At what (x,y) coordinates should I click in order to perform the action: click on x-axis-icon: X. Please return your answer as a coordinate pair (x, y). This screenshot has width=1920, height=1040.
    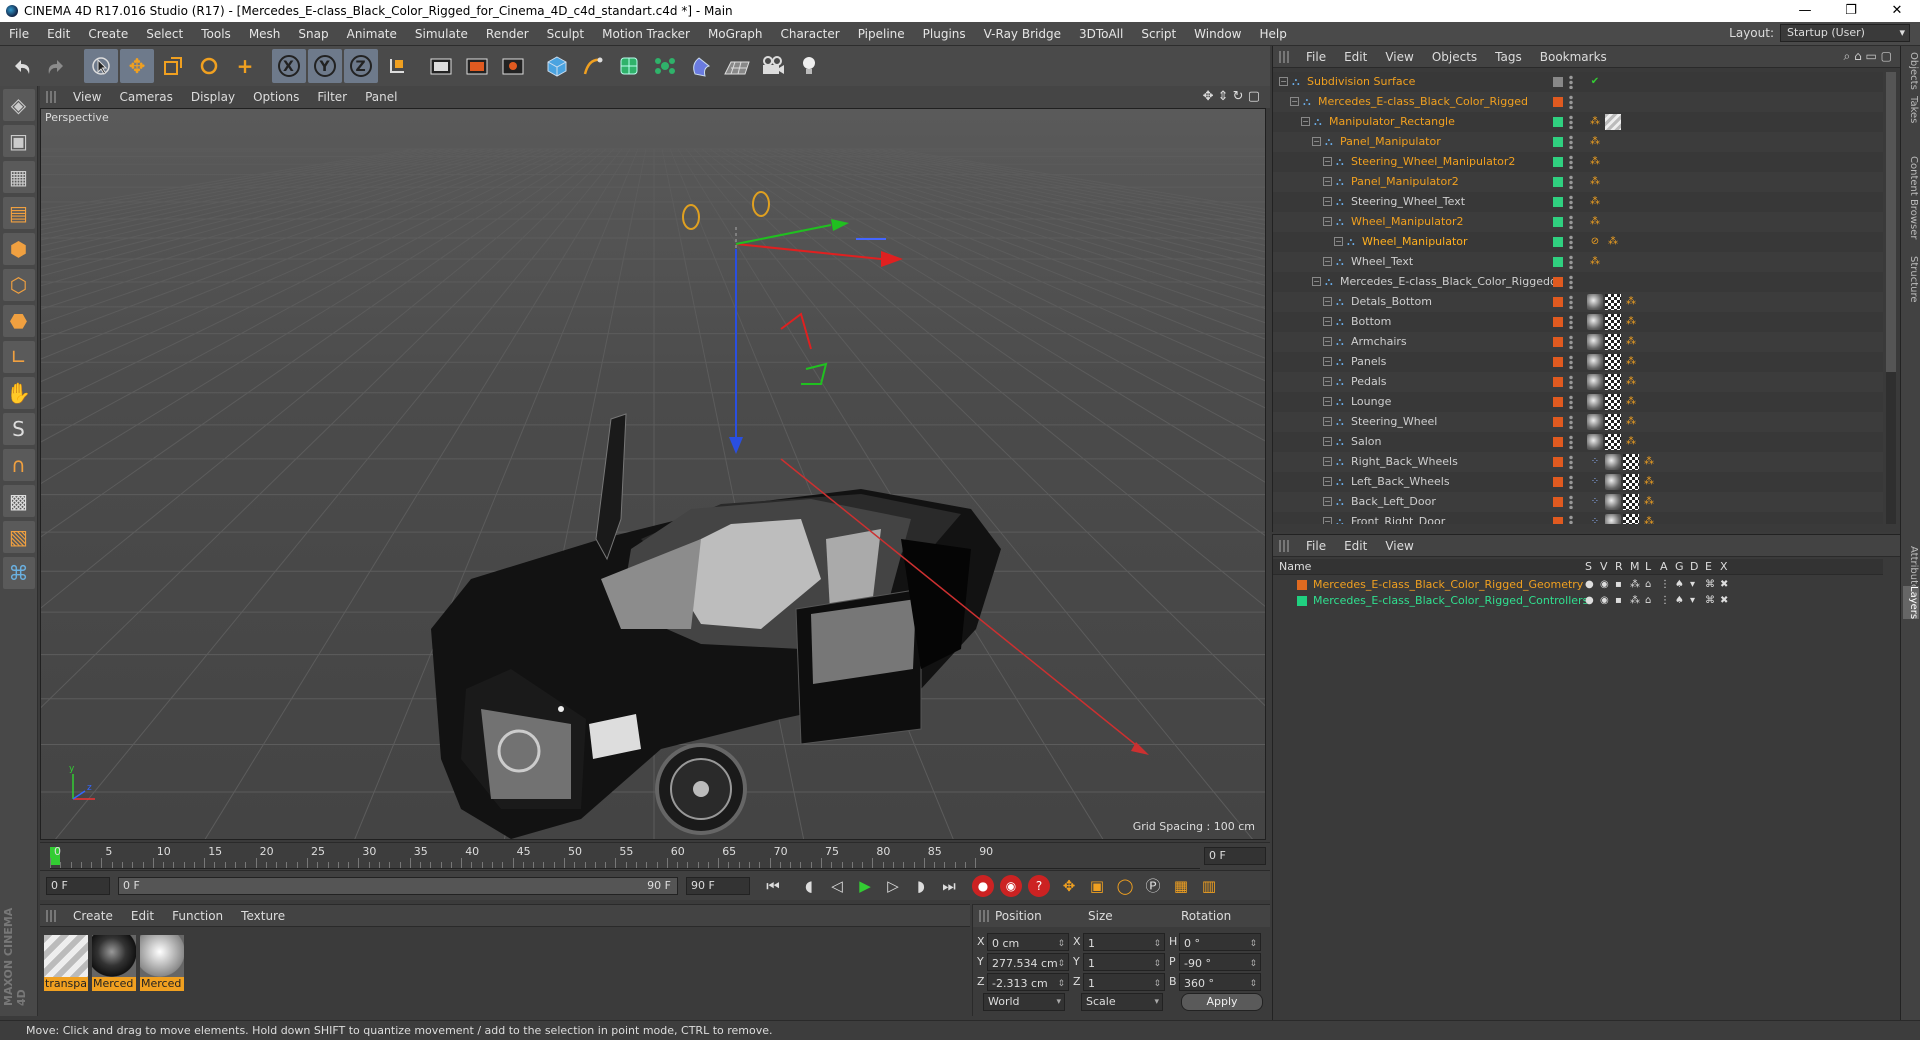
    Looking at the image, I should click on (289, 66).